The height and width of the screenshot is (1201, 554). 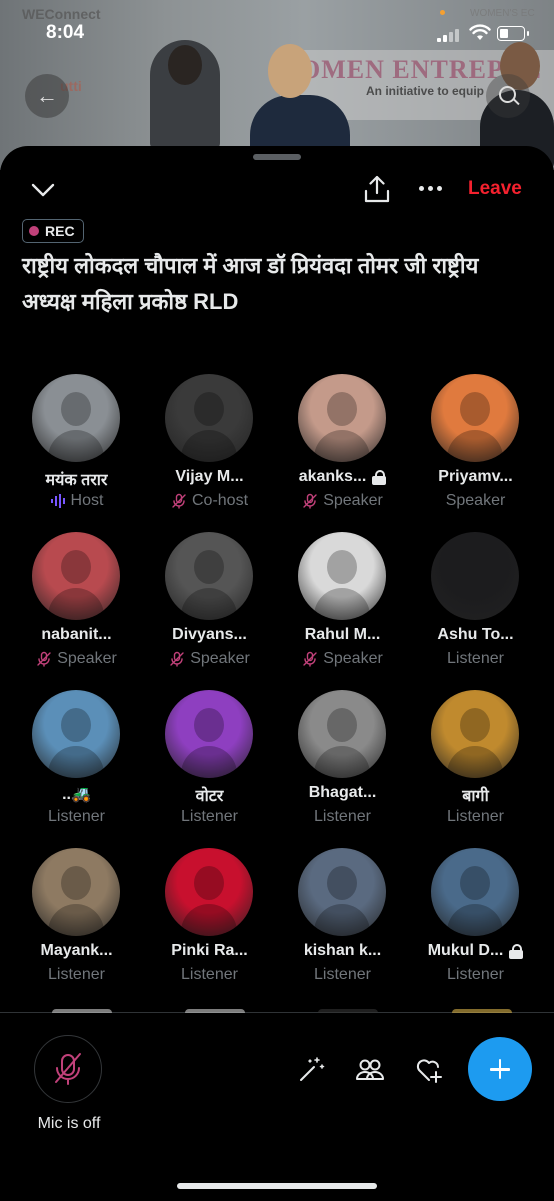 I want to click on participant-card: kishan k... Listener, so click(x=342, y=927).